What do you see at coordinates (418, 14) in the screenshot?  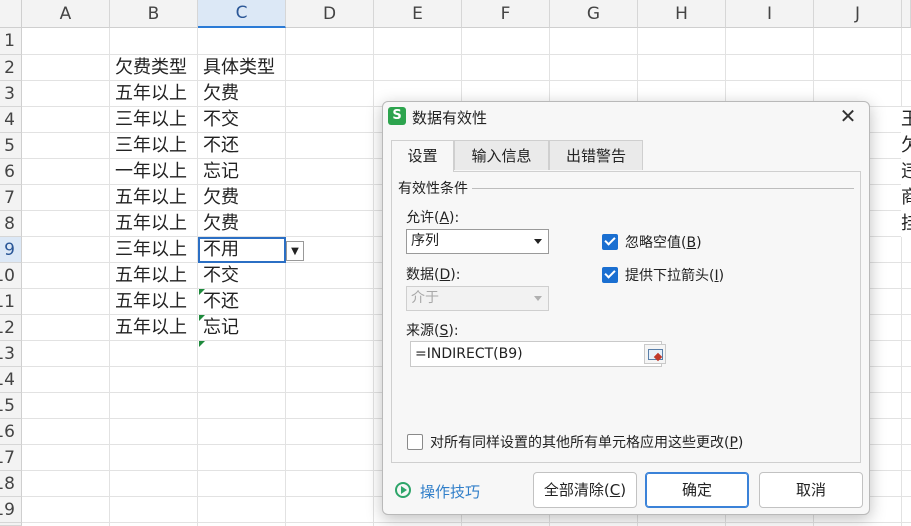 I see `column-header-e: E` at bounding box center [418, 14].